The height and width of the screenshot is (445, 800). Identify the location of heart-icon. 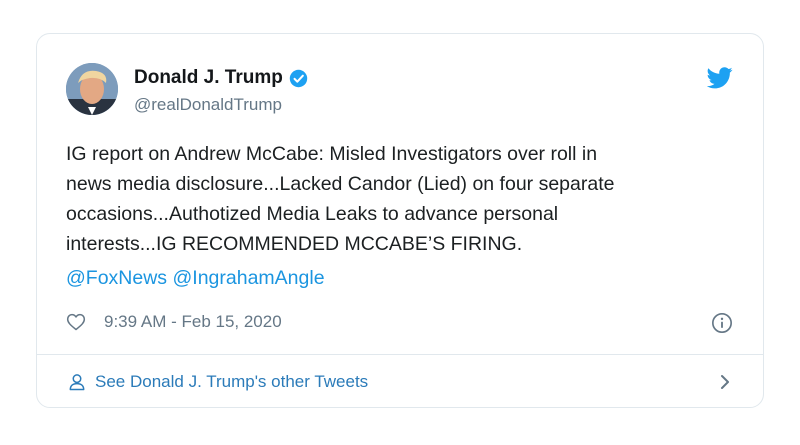
(76, 322).